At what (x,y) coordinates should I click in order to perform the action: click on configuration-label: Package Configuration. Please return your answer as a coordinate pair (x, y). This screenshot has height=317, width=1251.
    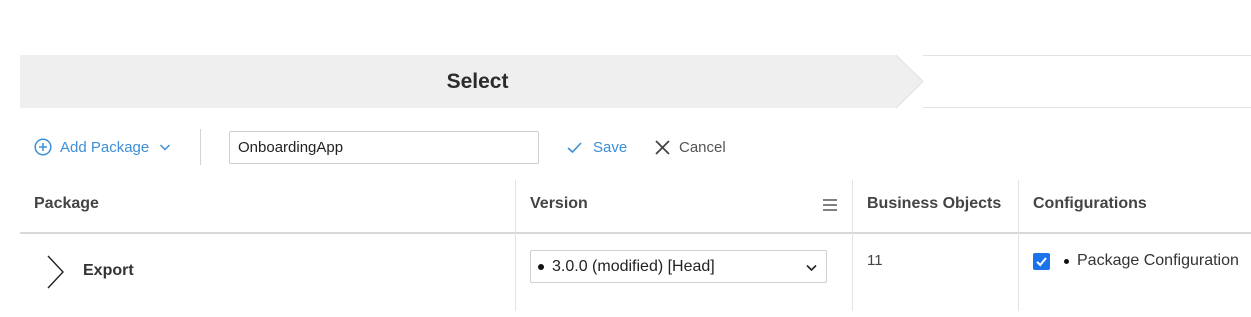
    Looking at the image, I should click on (1158, 260).